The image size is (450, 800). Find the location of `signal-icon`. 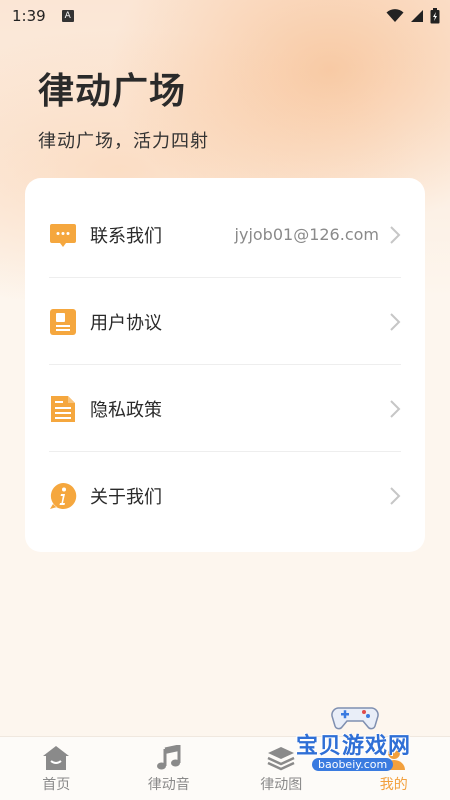

signal-icon is located at coordinates (417, 16).